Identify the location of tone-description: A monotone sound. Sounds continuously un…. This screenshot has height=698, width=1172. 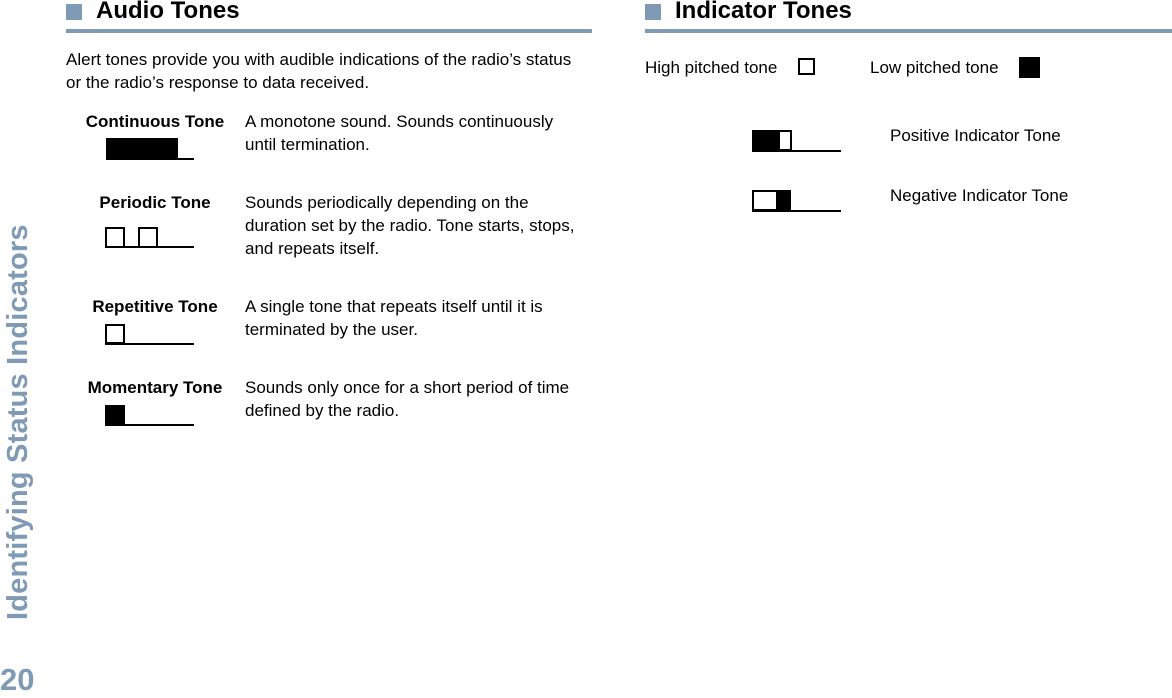
(399, 133).